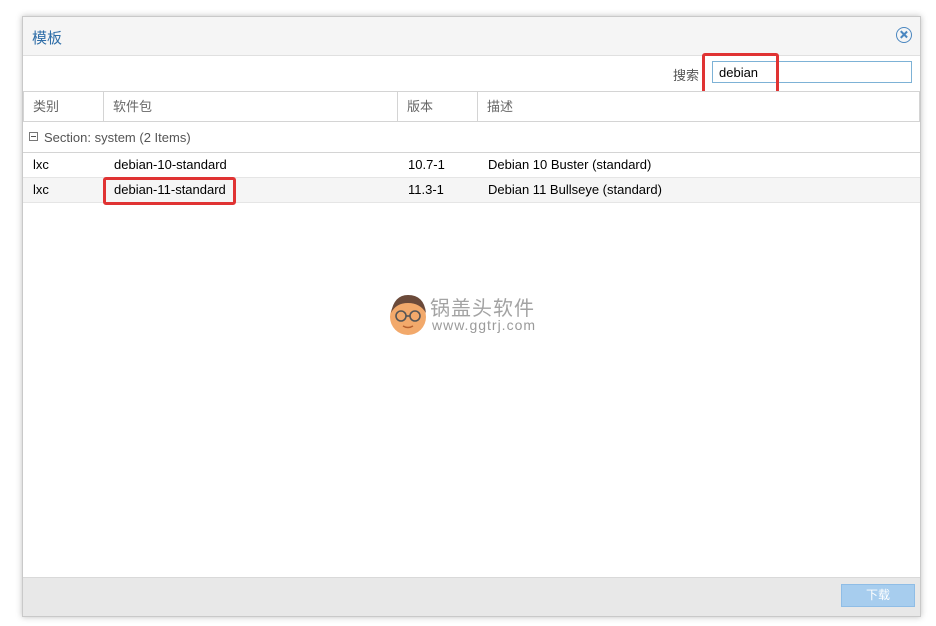  Describe the element at coordinates (117, 137) in the screenshot. I see `group-label: Section: system (2 Items)` at that location.